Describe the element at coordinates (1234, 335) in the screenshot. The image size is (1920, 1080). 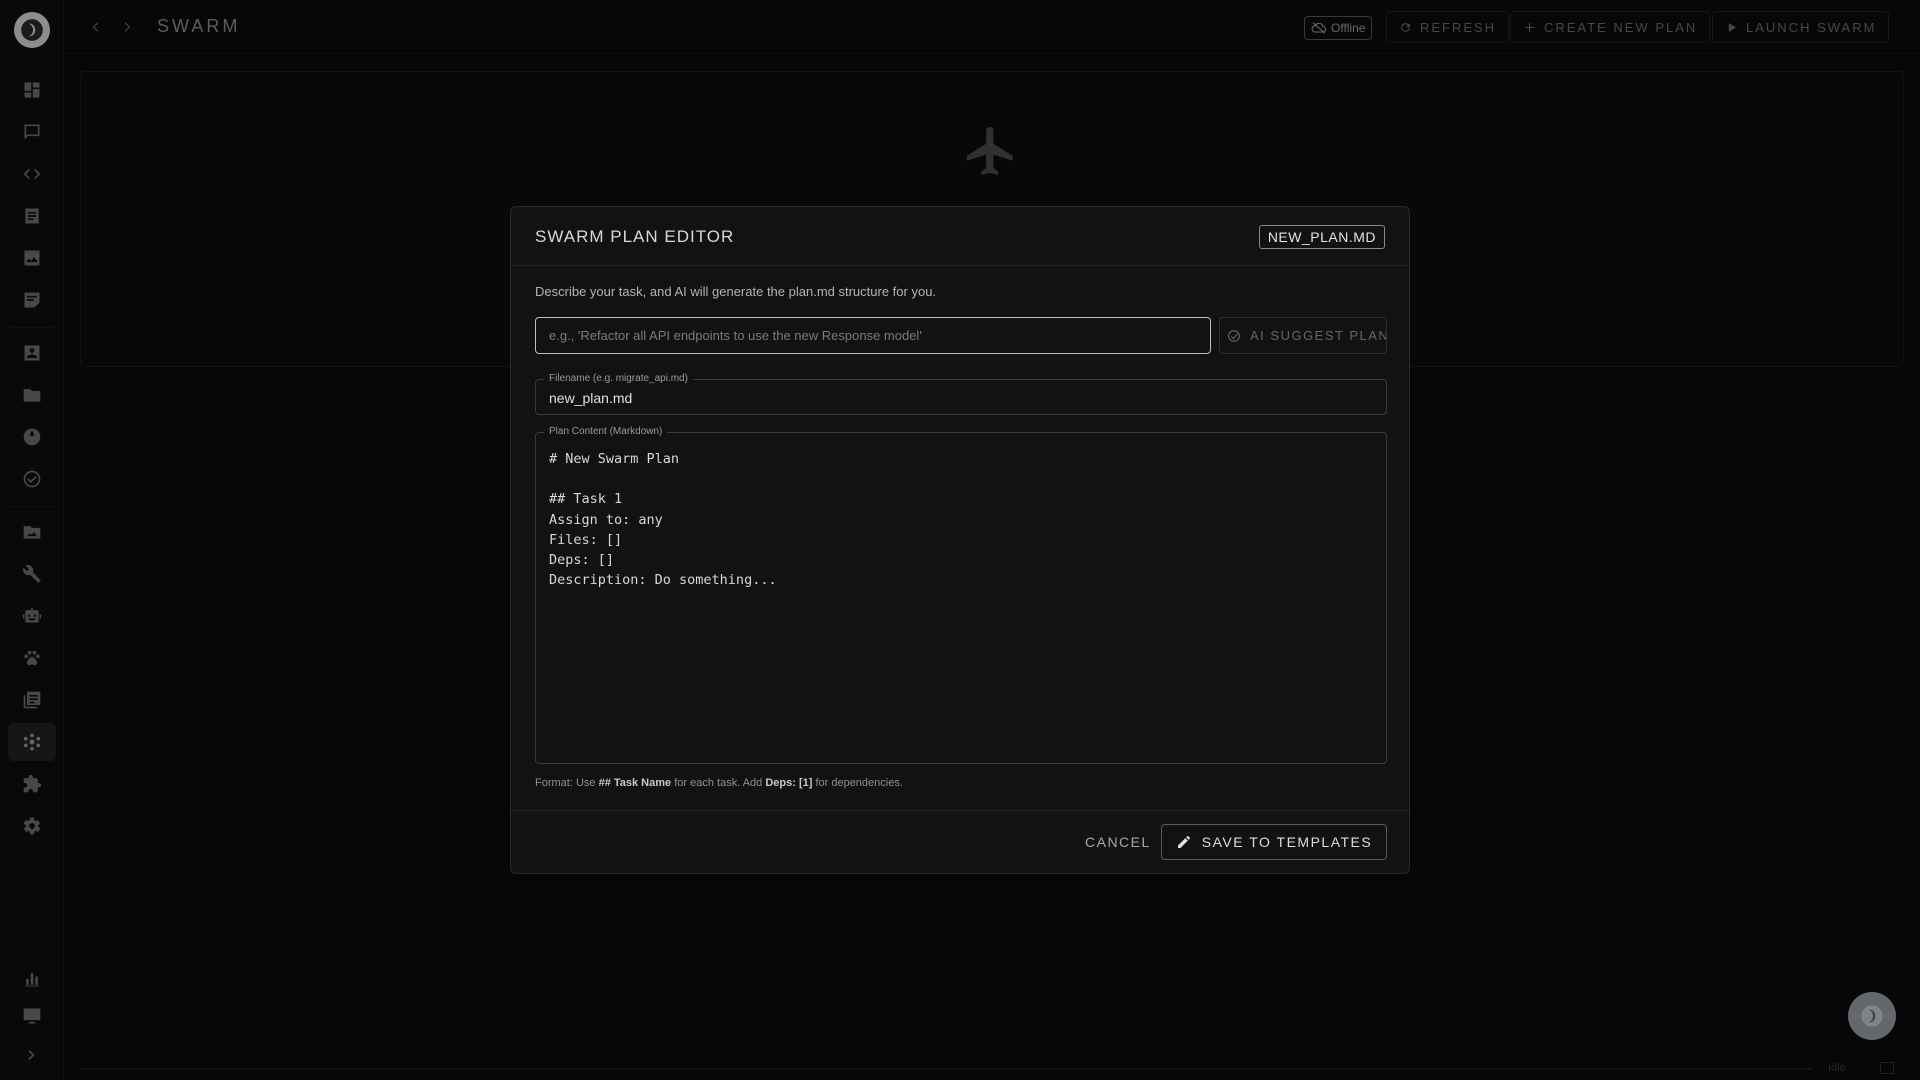
I see `ai-sparkle-icon` at that location.